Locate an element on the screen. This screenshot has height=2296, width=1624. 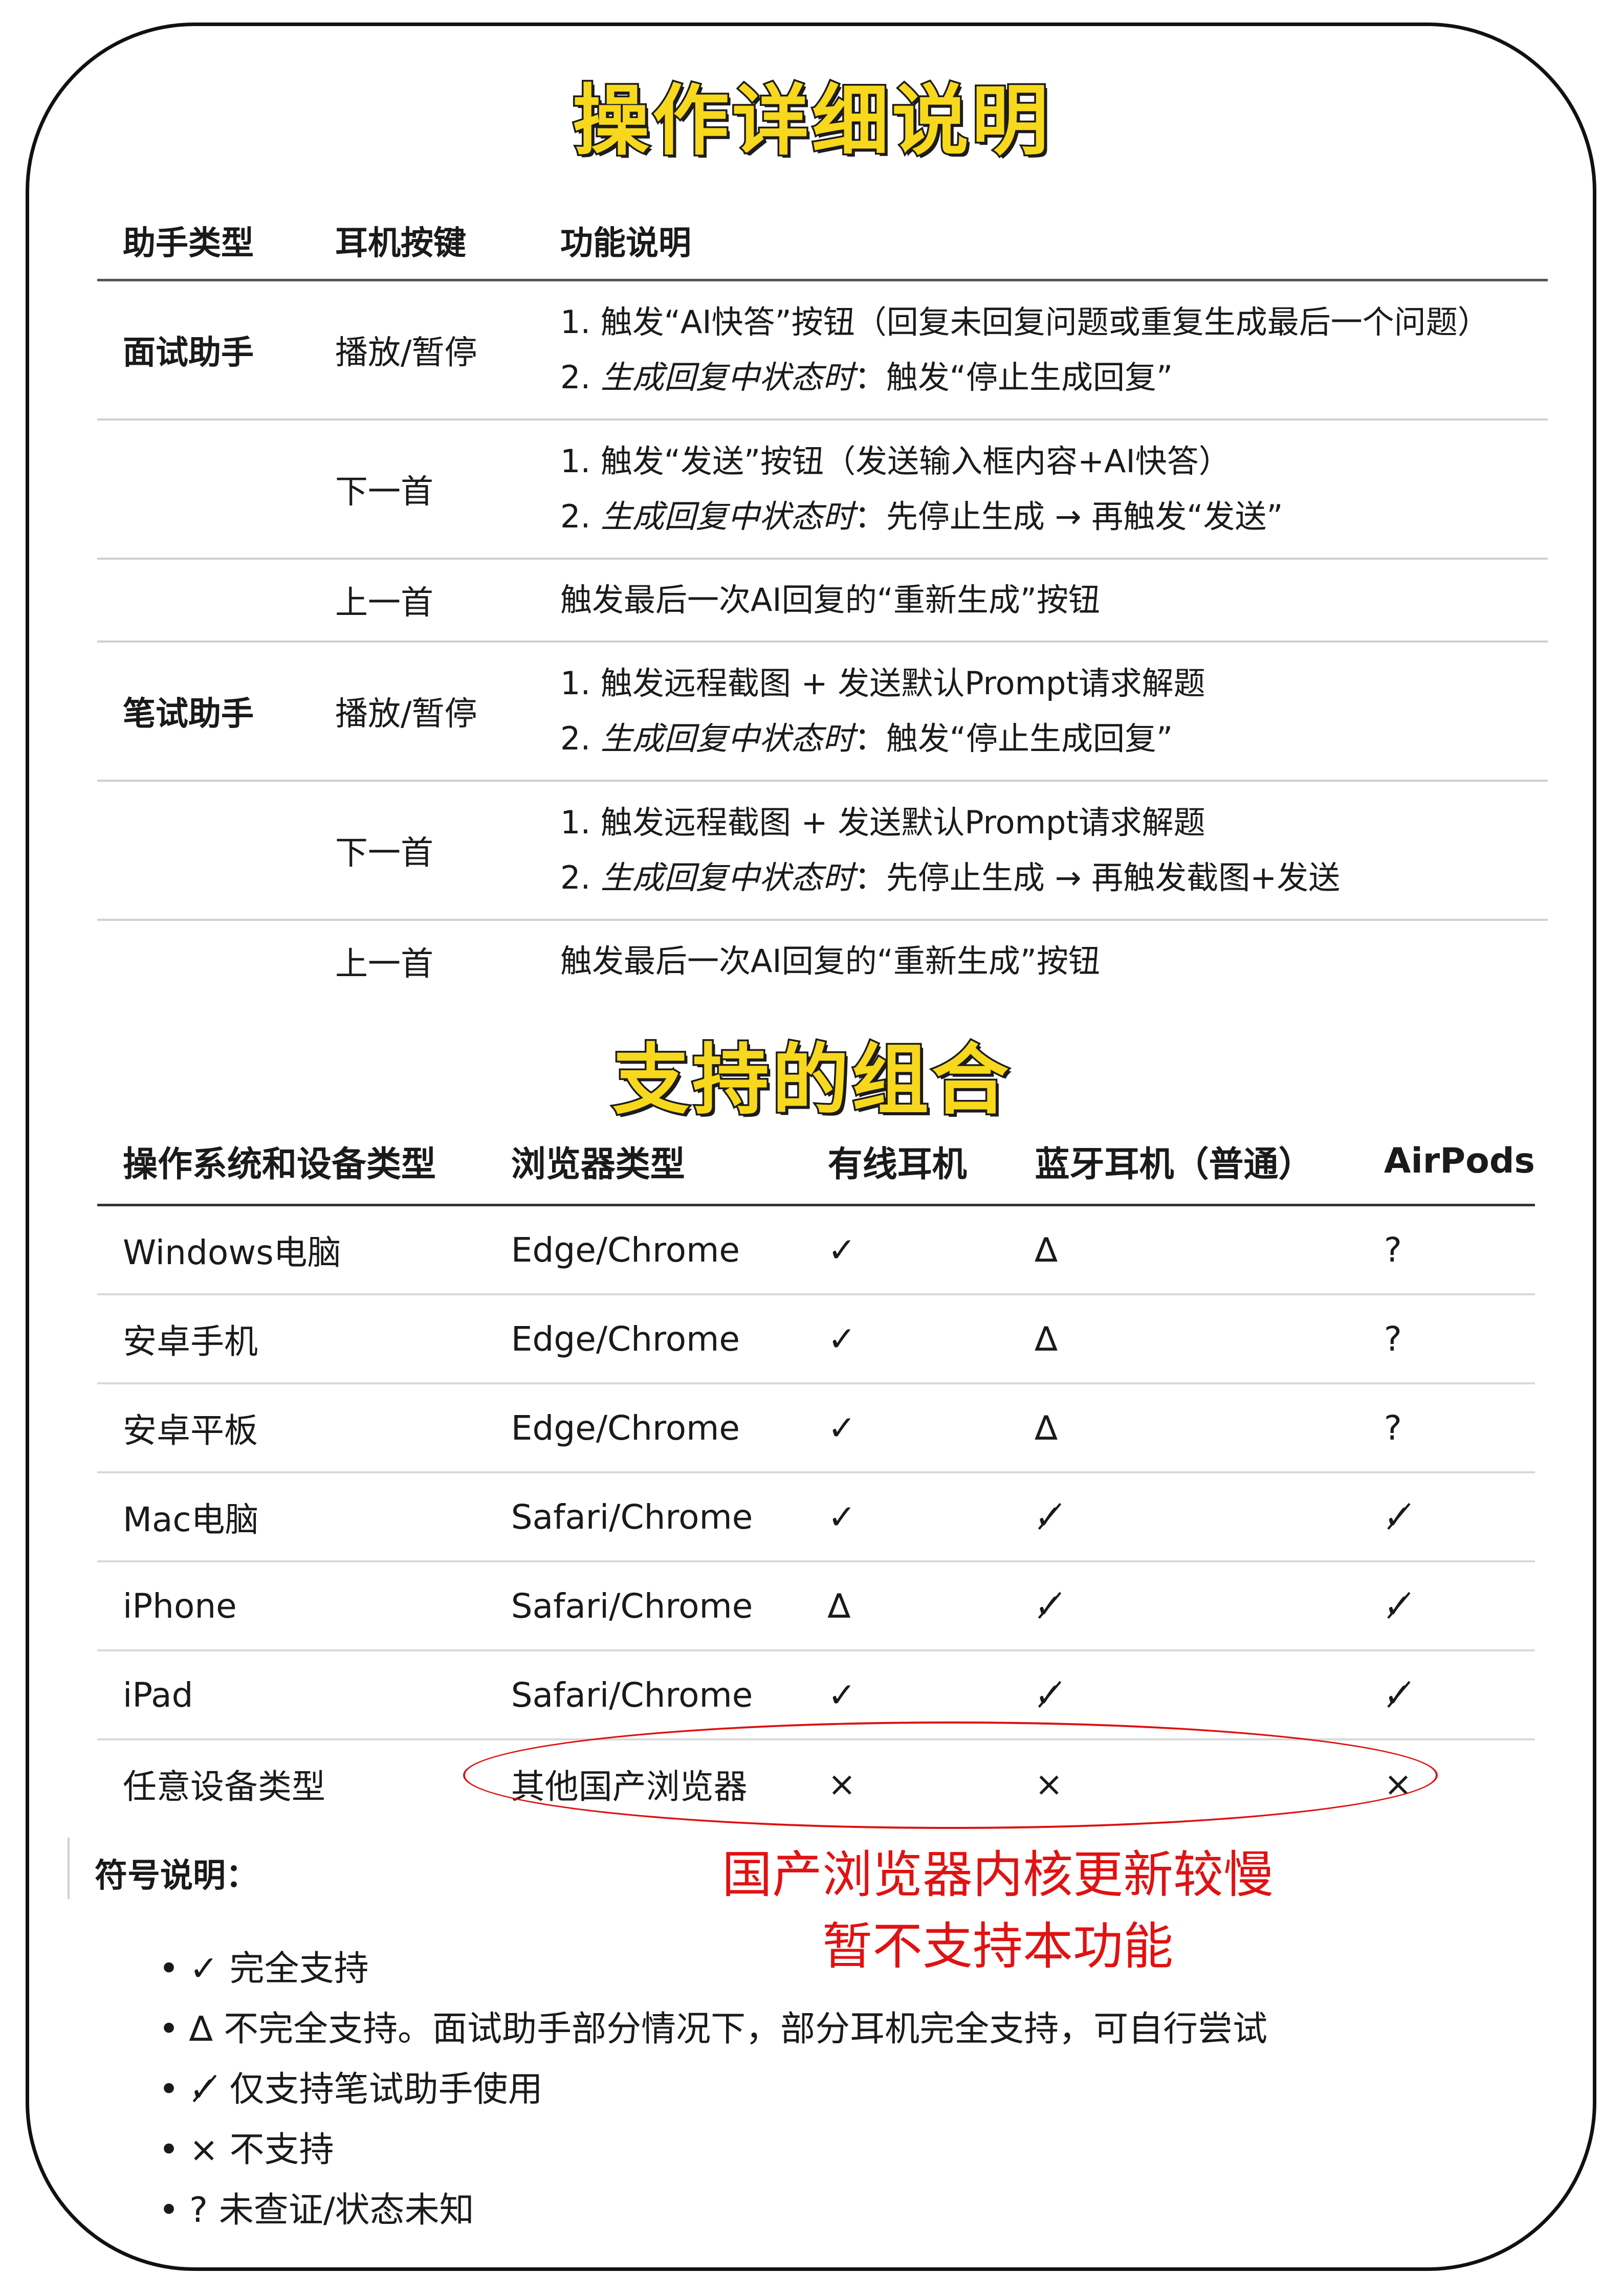
desc-line-2: 2. 生成回复中状态时：先停止生成 → 再触发截图+发送 is located at coordinates (950, 877).